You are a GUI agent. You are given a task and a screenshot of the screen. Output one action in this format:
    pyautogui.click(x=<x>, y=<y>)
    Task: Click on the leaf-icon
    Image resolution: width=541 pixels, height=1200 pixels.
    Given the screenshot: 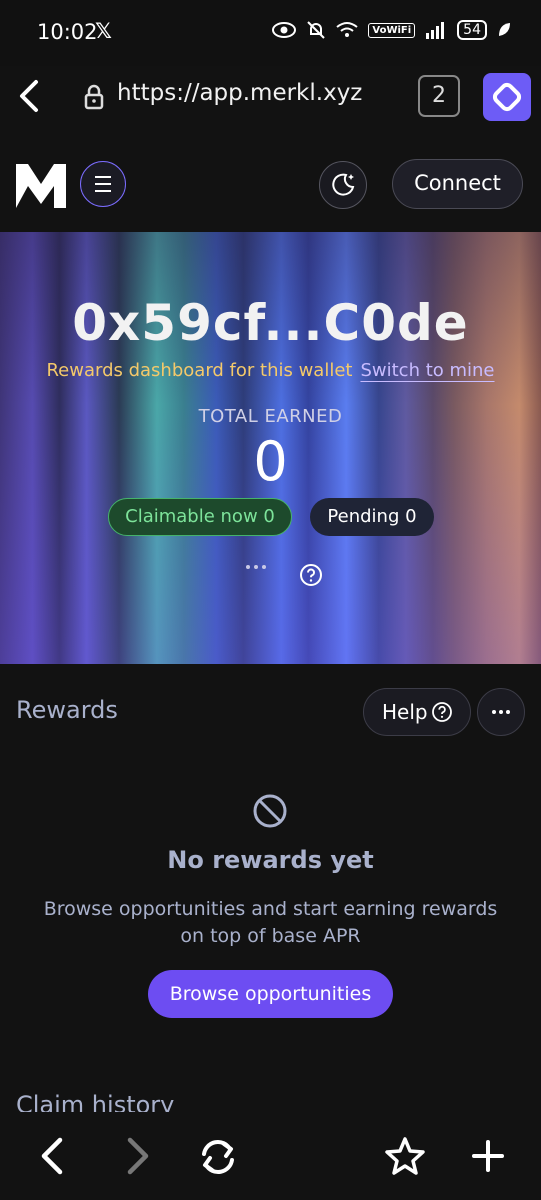 What is the action you would take?
    pyautogui.click(x=504, y=29)
    